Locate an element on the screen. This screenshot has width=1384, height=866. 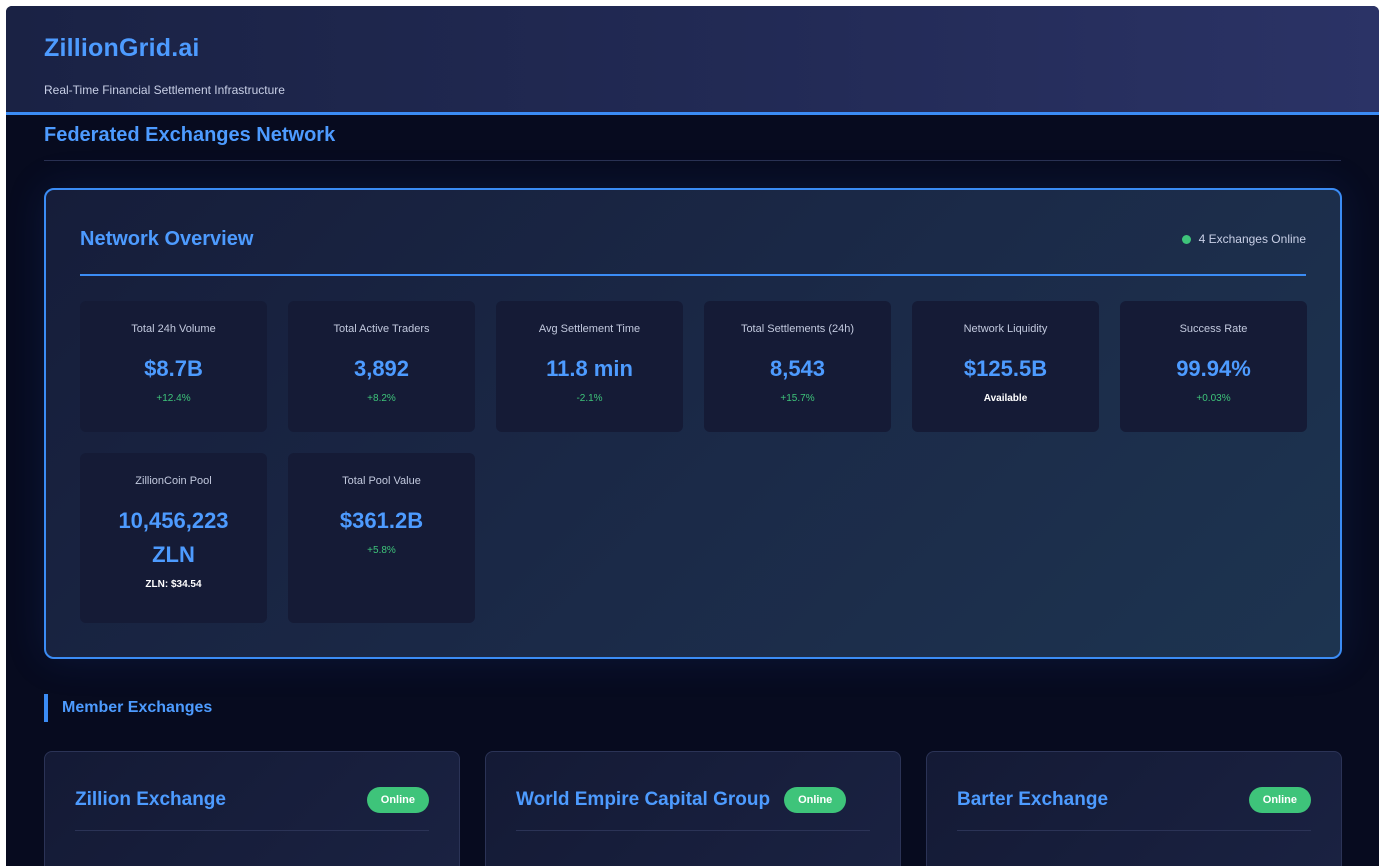
stat-change: +15.7% is located at coordinates (797, 398).